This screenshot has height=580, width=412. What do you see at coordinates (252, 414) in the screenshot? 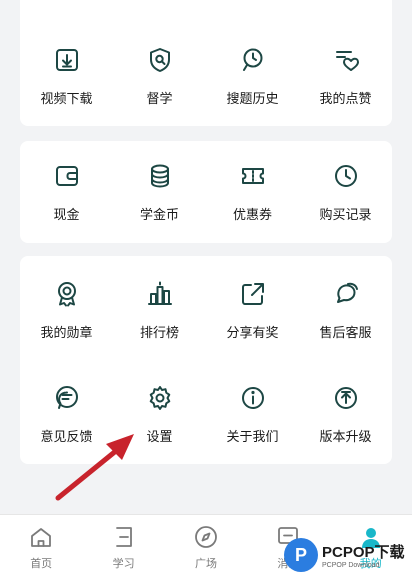
I see `about-us-item: 关于我们` at bounding box center [252, 414].